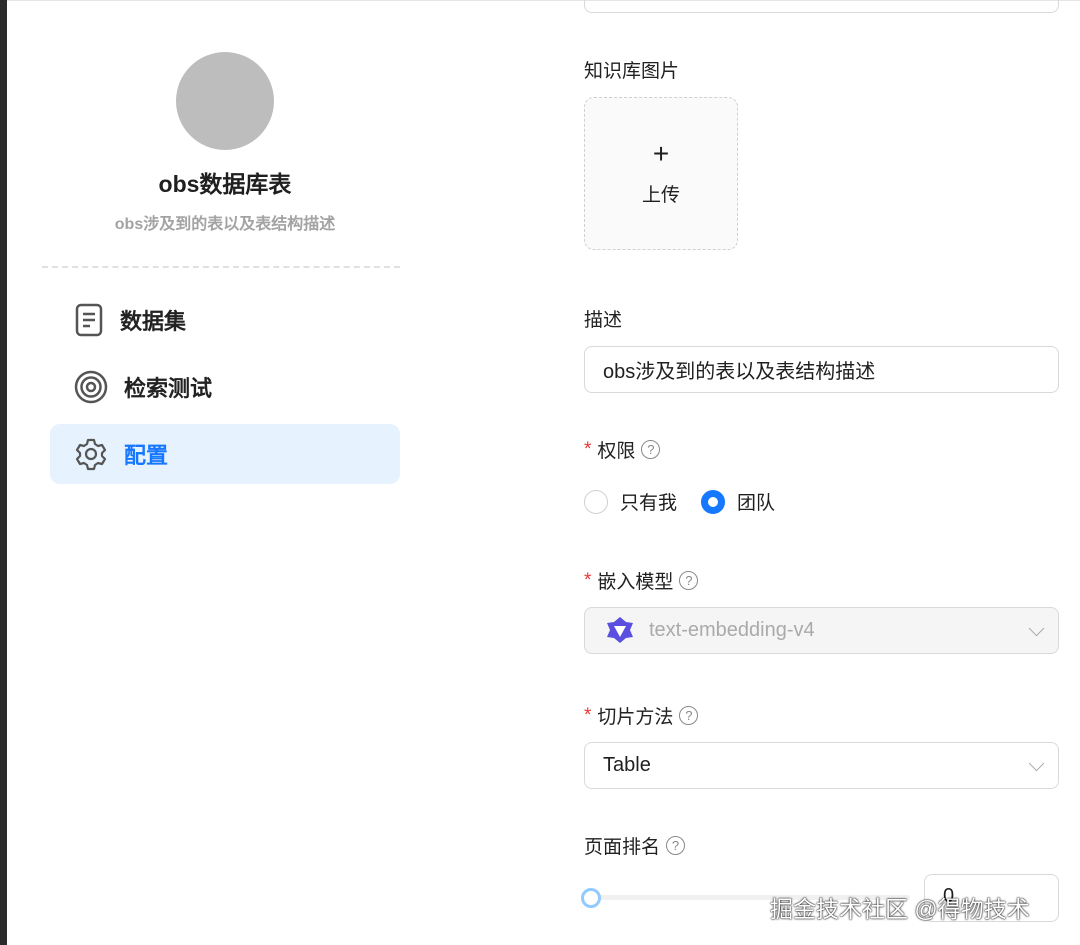 The width and height of the screenshot is (1080, 945). I want to click on radio-team, so click(713, 501).